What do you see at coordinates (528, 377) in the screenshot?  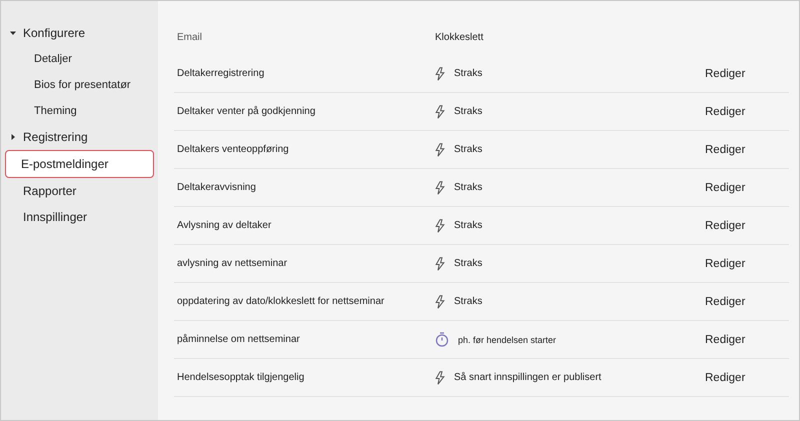 I see `table-cell: Så snart innspillingen er publisert` at bounding box center [528, 377].